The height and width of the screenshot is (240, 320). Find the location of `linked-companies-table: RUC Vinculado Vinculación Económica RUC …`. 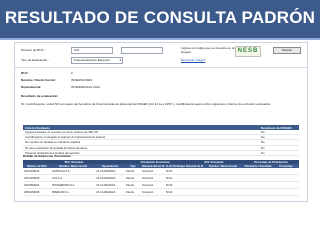

linked-companies-table: RUC Vinculado Vinculación Económica RUC … is located at coordinates (161, 178).